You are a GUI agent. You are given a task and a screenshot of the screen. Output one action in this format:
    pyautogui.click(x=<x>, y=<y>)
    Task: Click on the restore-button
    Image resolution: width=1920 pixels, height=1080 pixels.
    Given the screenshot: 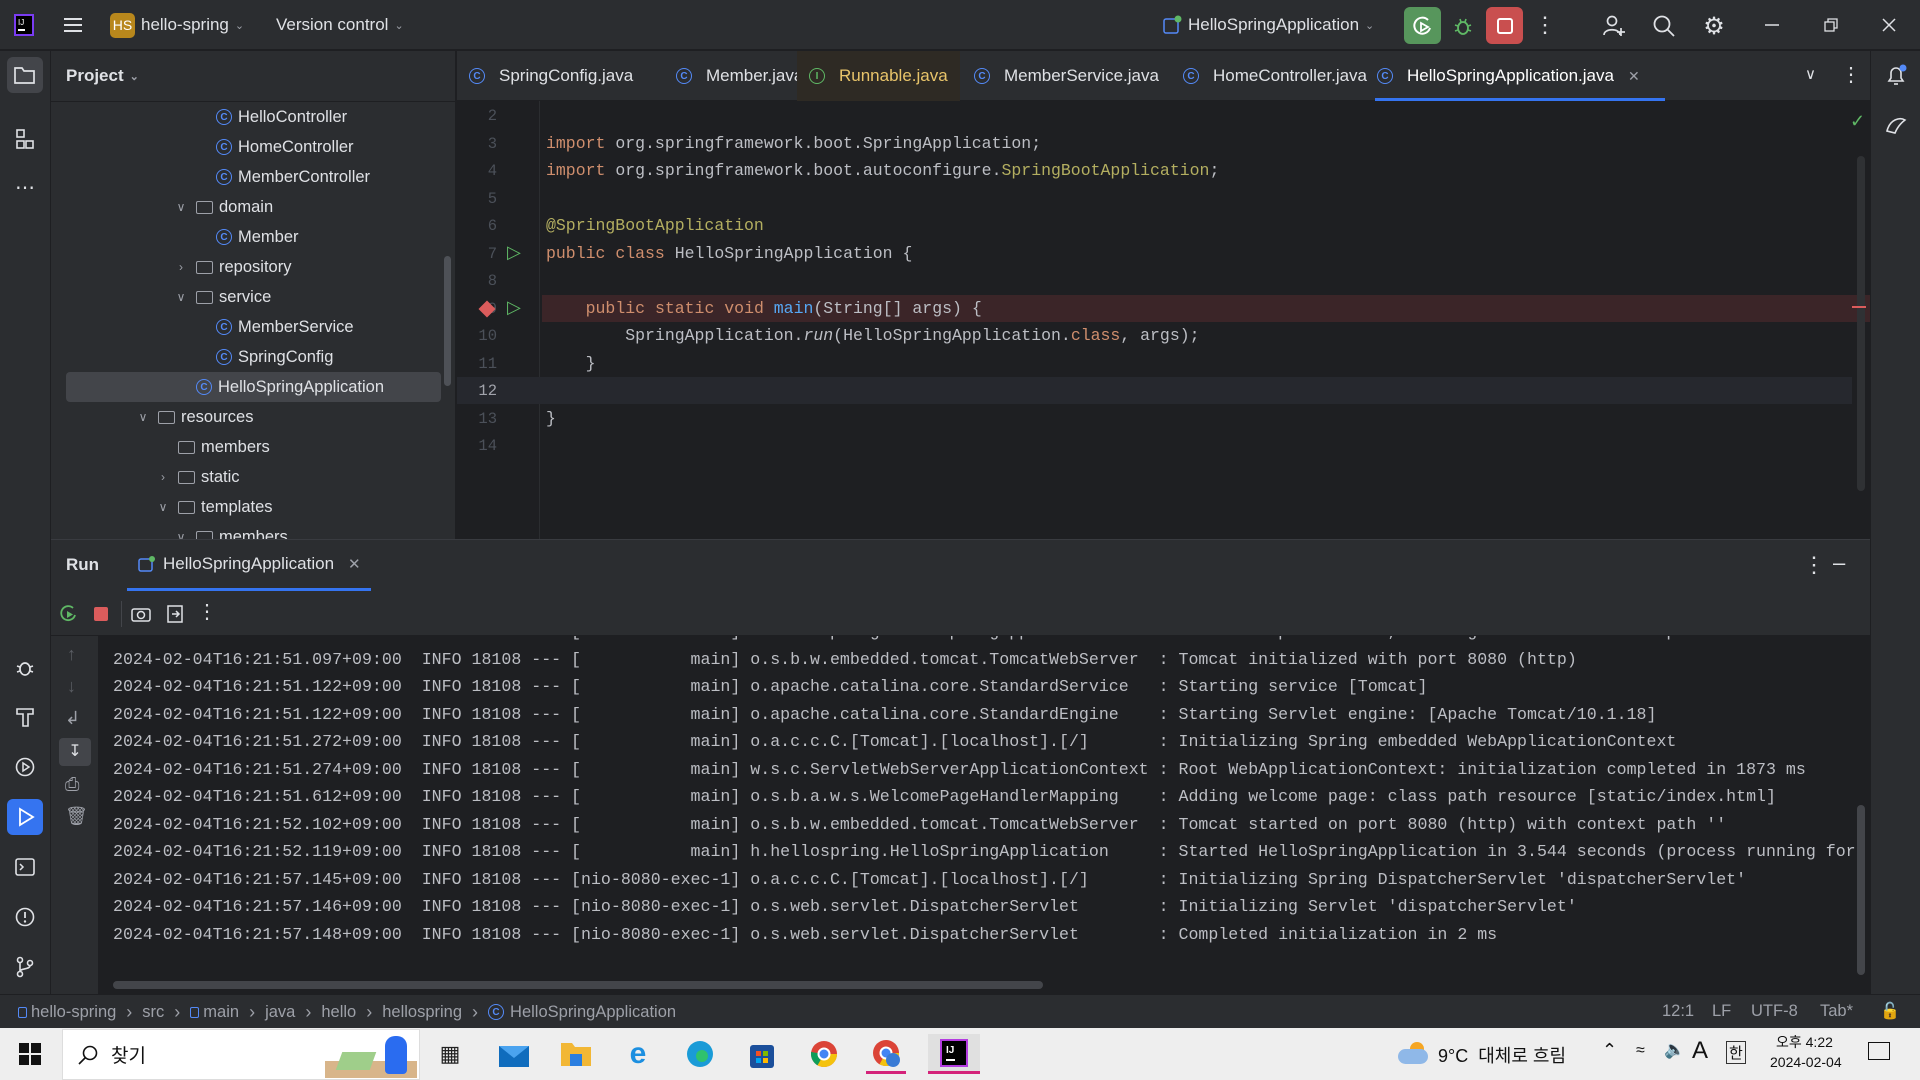 What is the action you would take?
    pyautogui.click(x=1831, y=25)
    